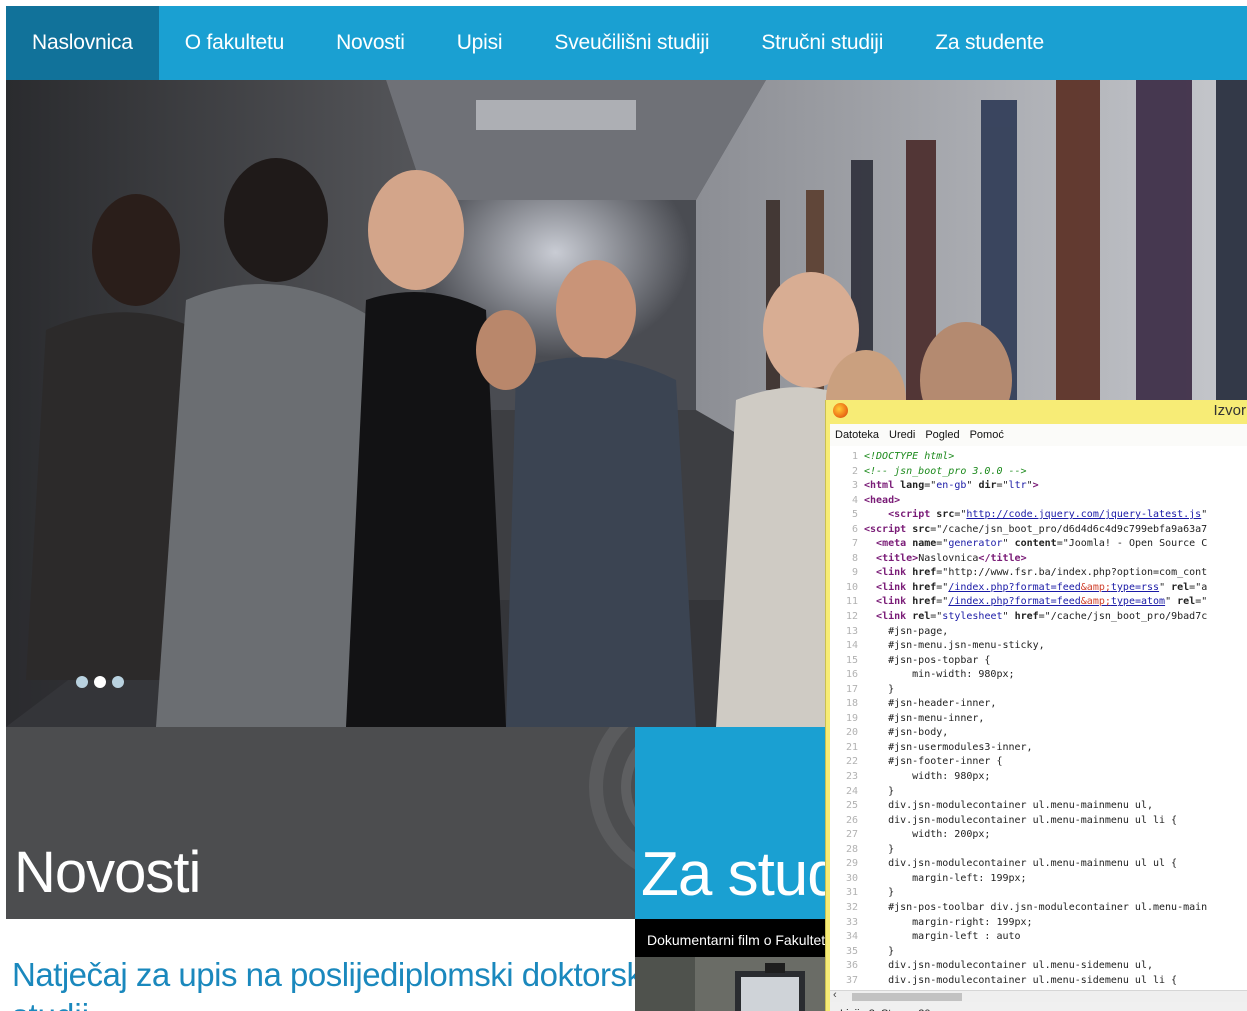 This screenshot has width=1247, height=1011. Describe the element at coordinates (851, 602) in the screenshot. I see `line-number: 11` at that location.